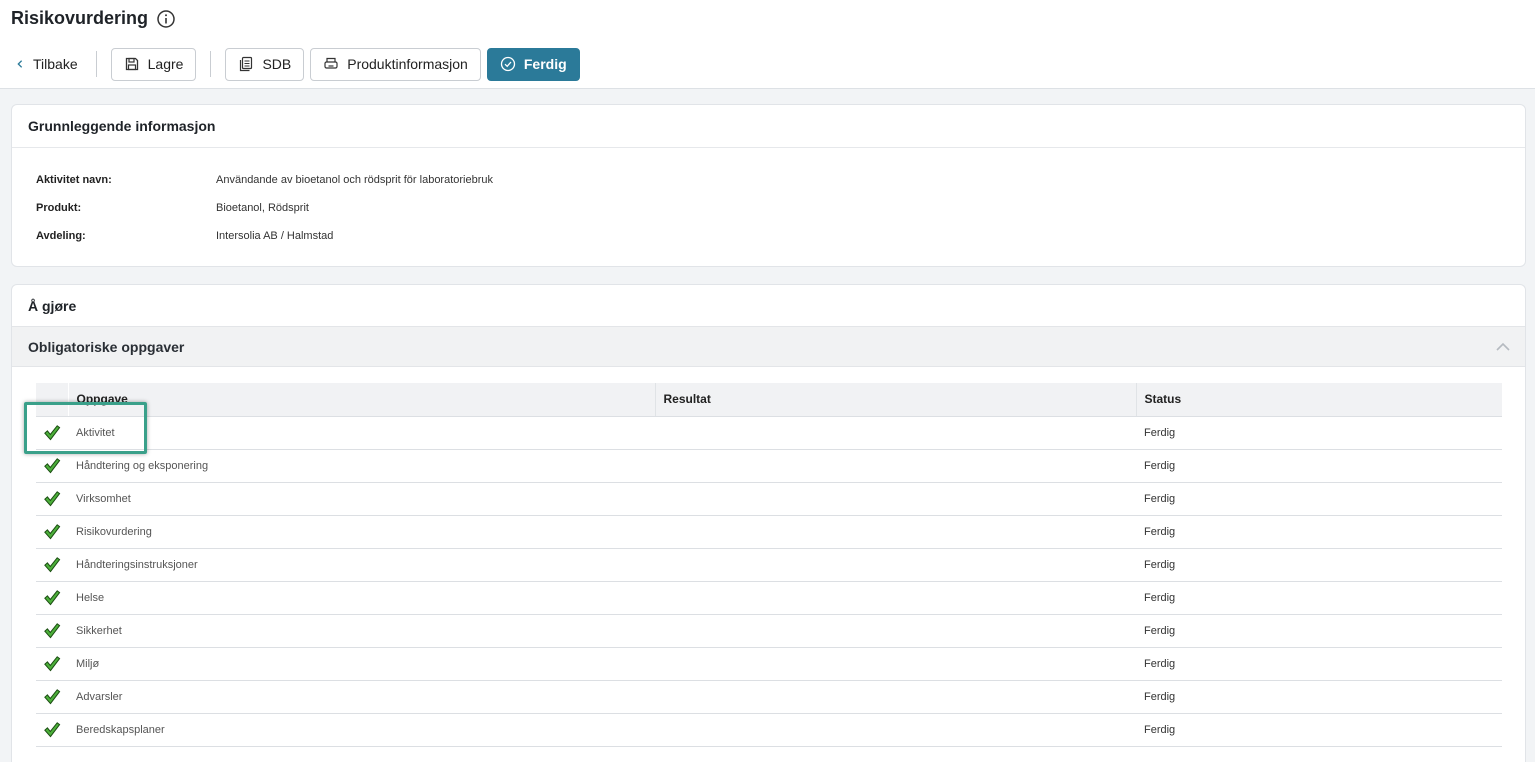  What do you see at coordinates (362, 400) in the screenshot?
I see `column-header-task: Oppgave` at bounding box center [362, 400].